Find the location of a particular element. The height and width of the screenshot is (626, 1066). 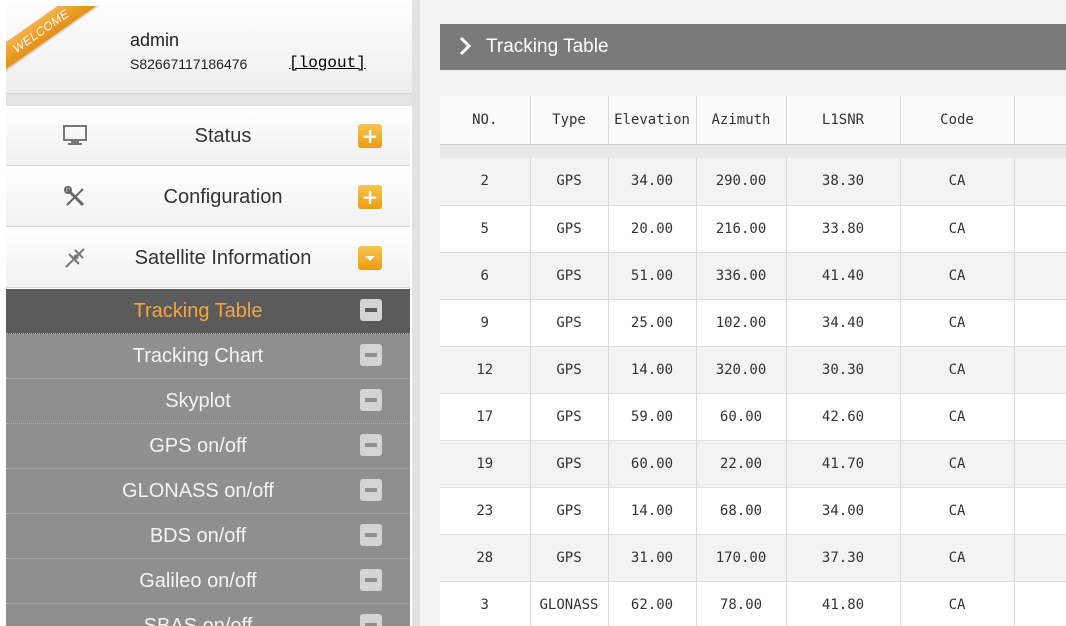

submenu-item-tracking-table: Tracking Table is located at coordinates (208, 311).